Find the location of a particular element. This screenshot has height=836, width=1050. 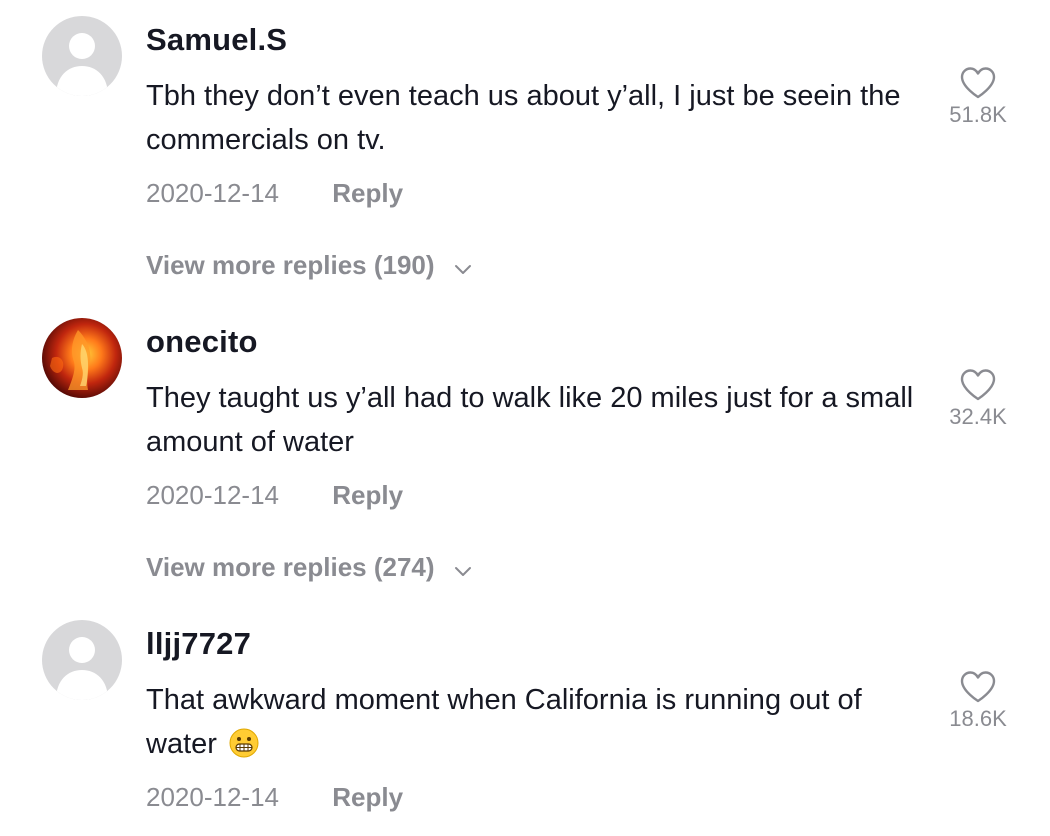

view-more-replies-button: View more replies (274) is located at coordinates (309, 568).